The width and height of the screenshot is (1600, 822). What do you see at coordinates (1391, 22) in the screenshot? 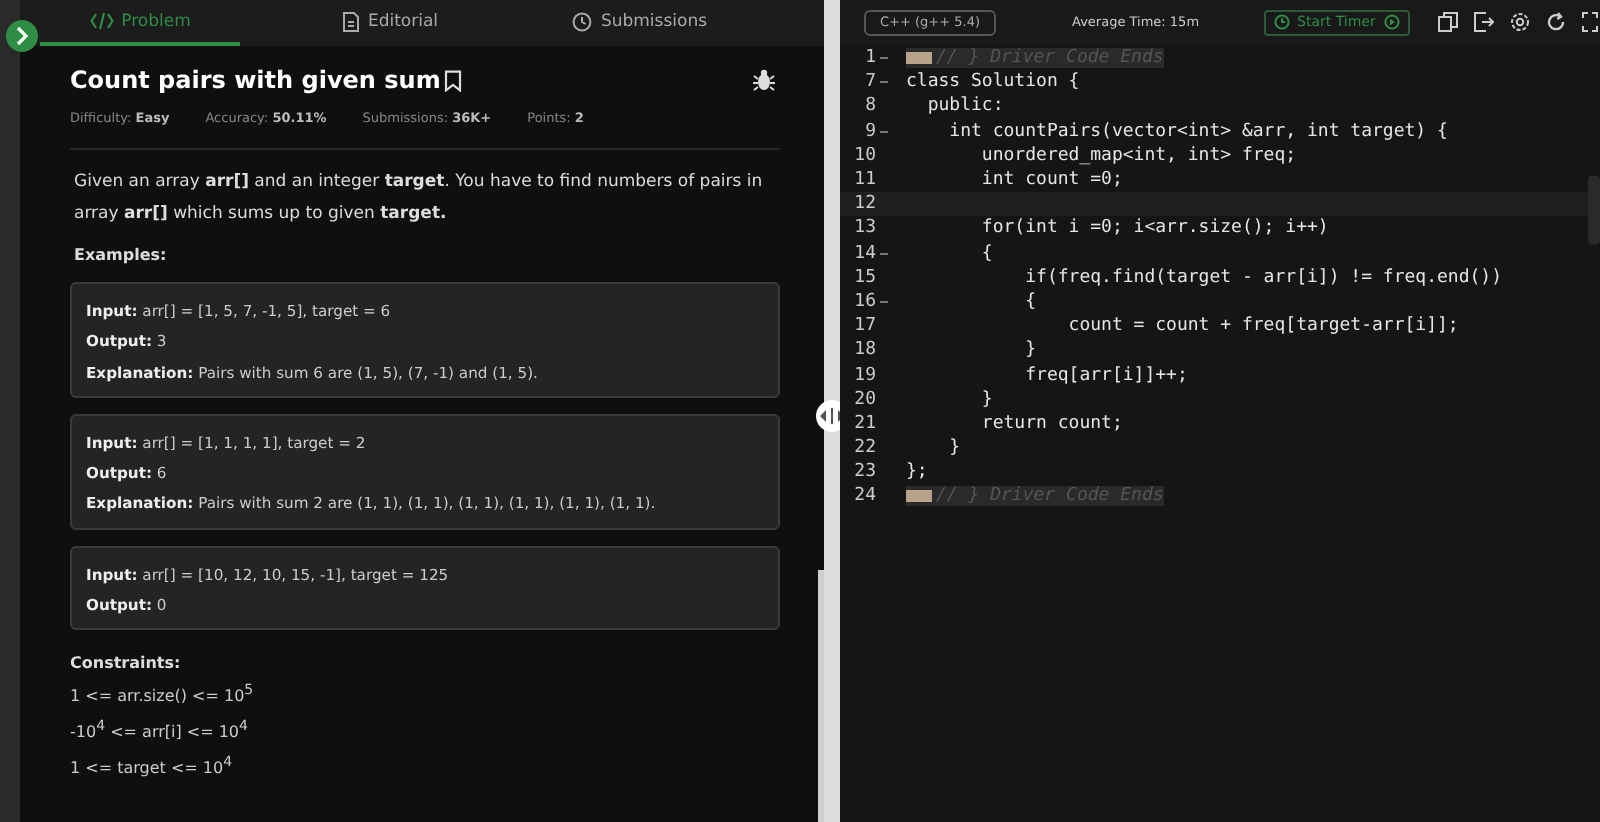
I see `play-icon` at bounding box center [1391, 22].